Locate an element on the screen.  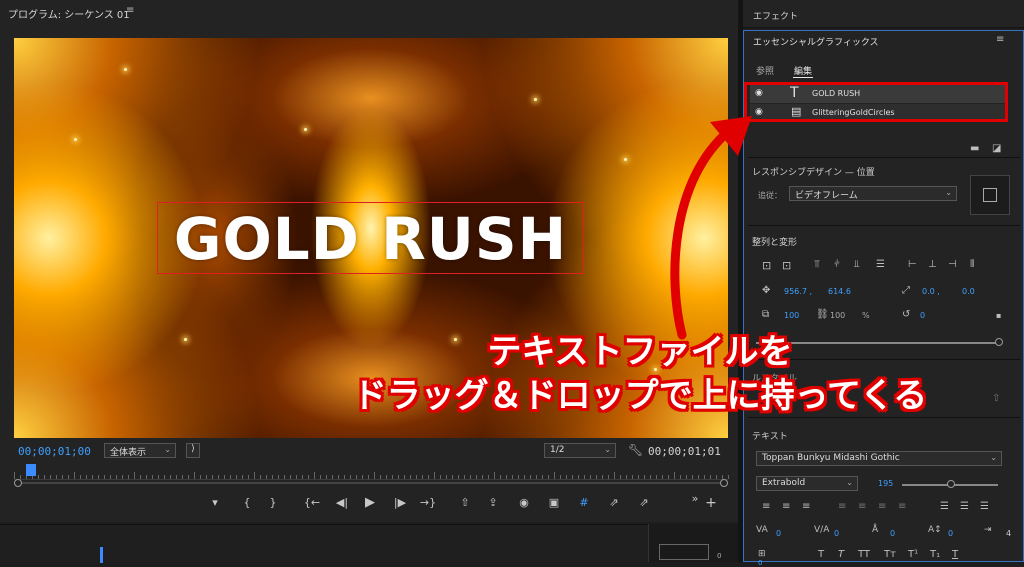
distribute-vertical-icon: ☰ is located at coordinates (880, 264).